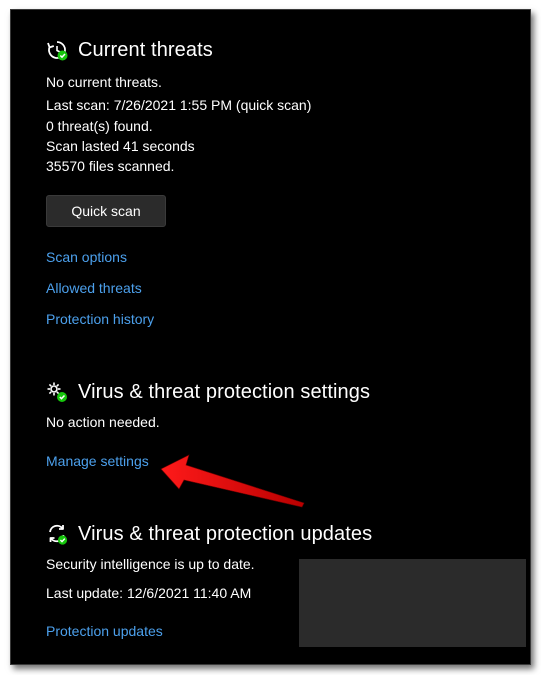  What do you see at coordinates (149, 593) in the screenshot?
I see `last-update-text: Last update: 12/6/2021 11:40 AM` at bounding box center [149, 593].